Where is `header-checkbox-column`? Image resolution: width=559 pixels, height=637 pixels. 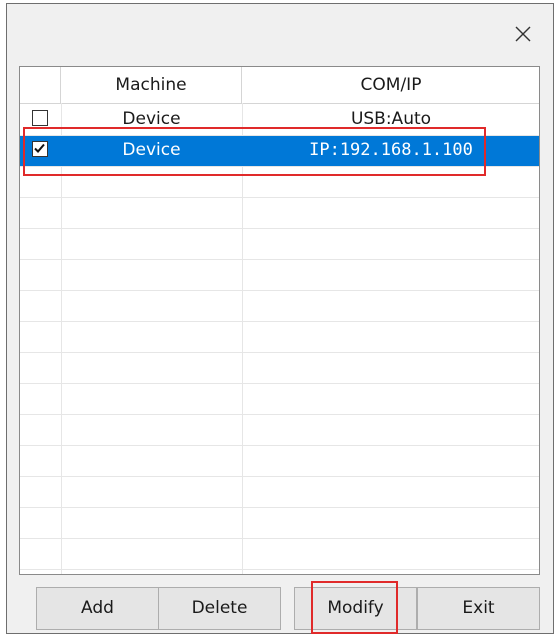
header-checkbox-column is located at coordinates (40, 85).